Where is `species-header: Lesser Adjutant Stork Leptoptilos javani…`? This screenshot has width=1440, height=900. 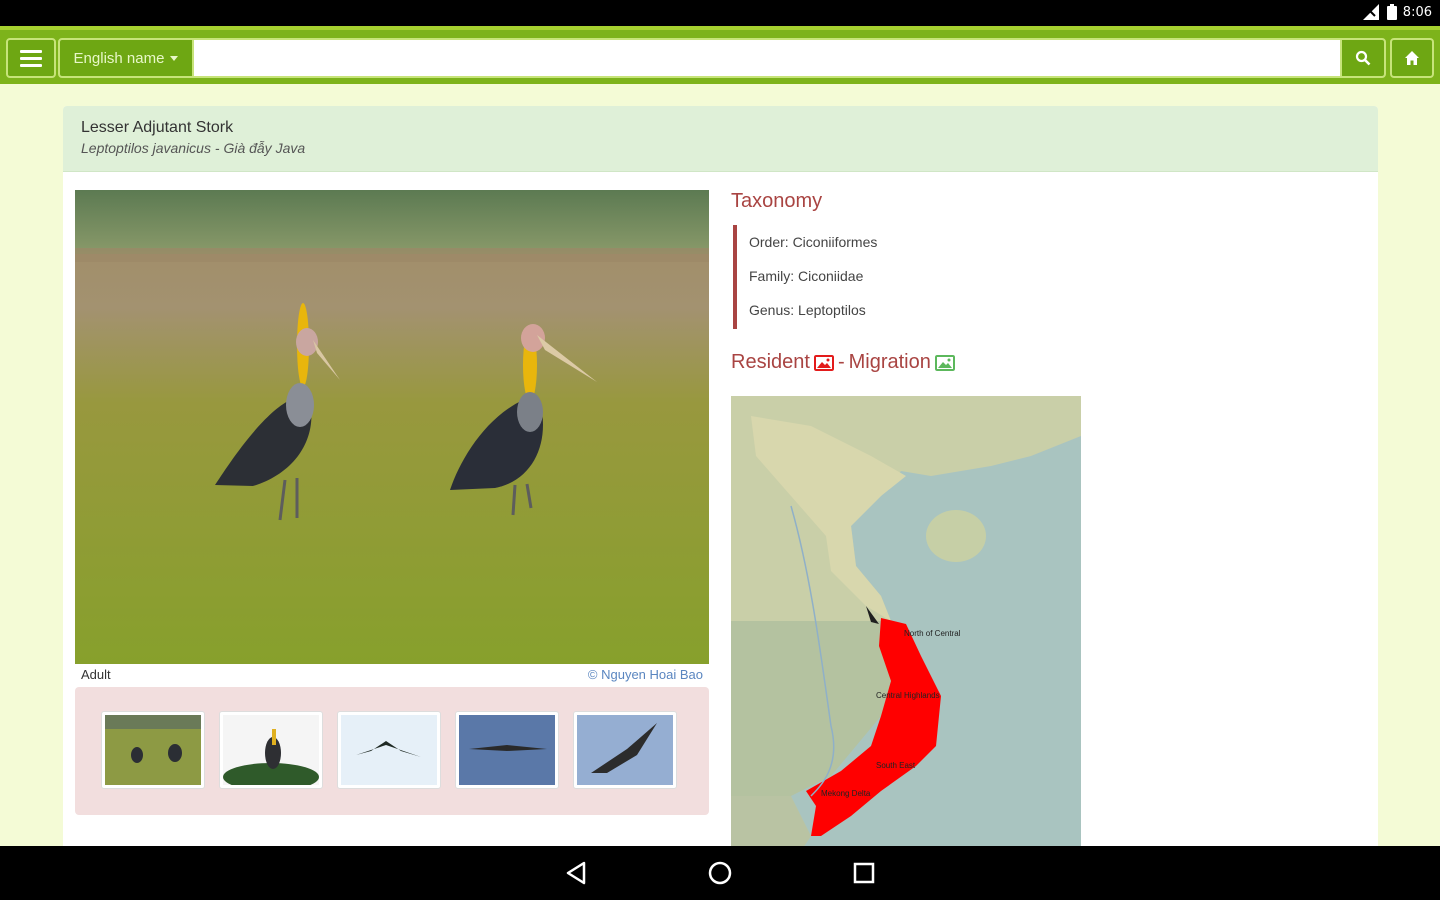
species-header: Lesser Adjutant Stork Leptoptilos javani… is located at coordinates (720, 139).